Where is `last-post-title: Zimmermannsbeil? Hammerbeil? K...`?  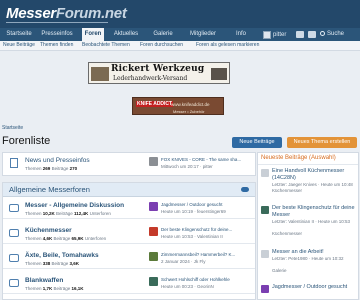 last-post-title: Zimmermannsbeil? Hammerbeil? K... is located at coordinates (207, 254).